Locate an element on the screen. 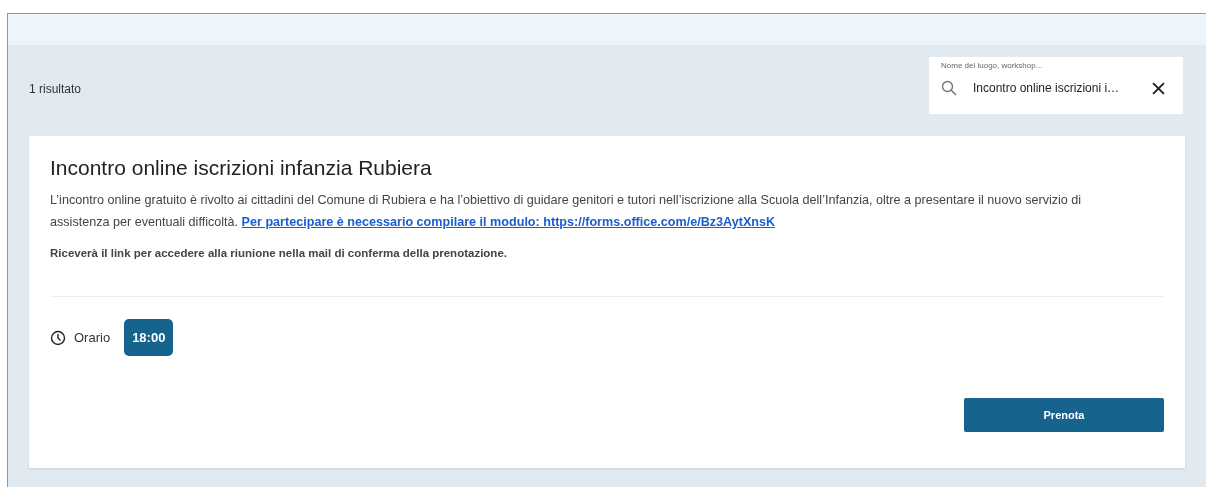 The image size is (1206, 487). event-title: Incontro online iscrizioni infanzia Rubiera is located at coordinates (241, 168).